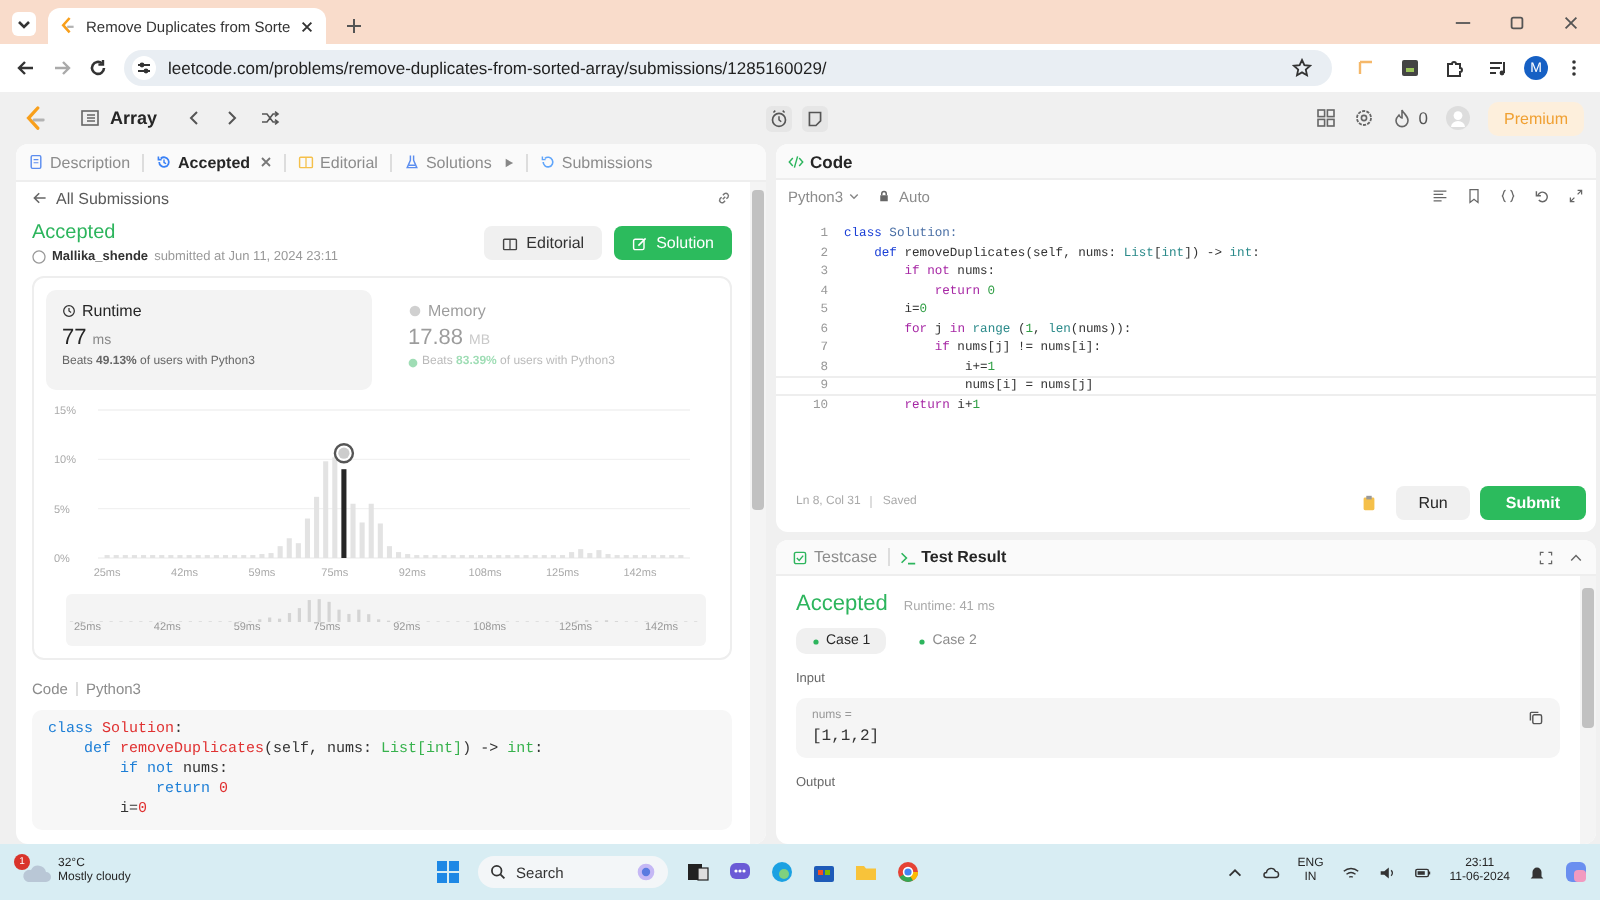 Image resolution: width=1600 pixels, height=900 pixels. I want to click on format-icon, so click(1440, 196).